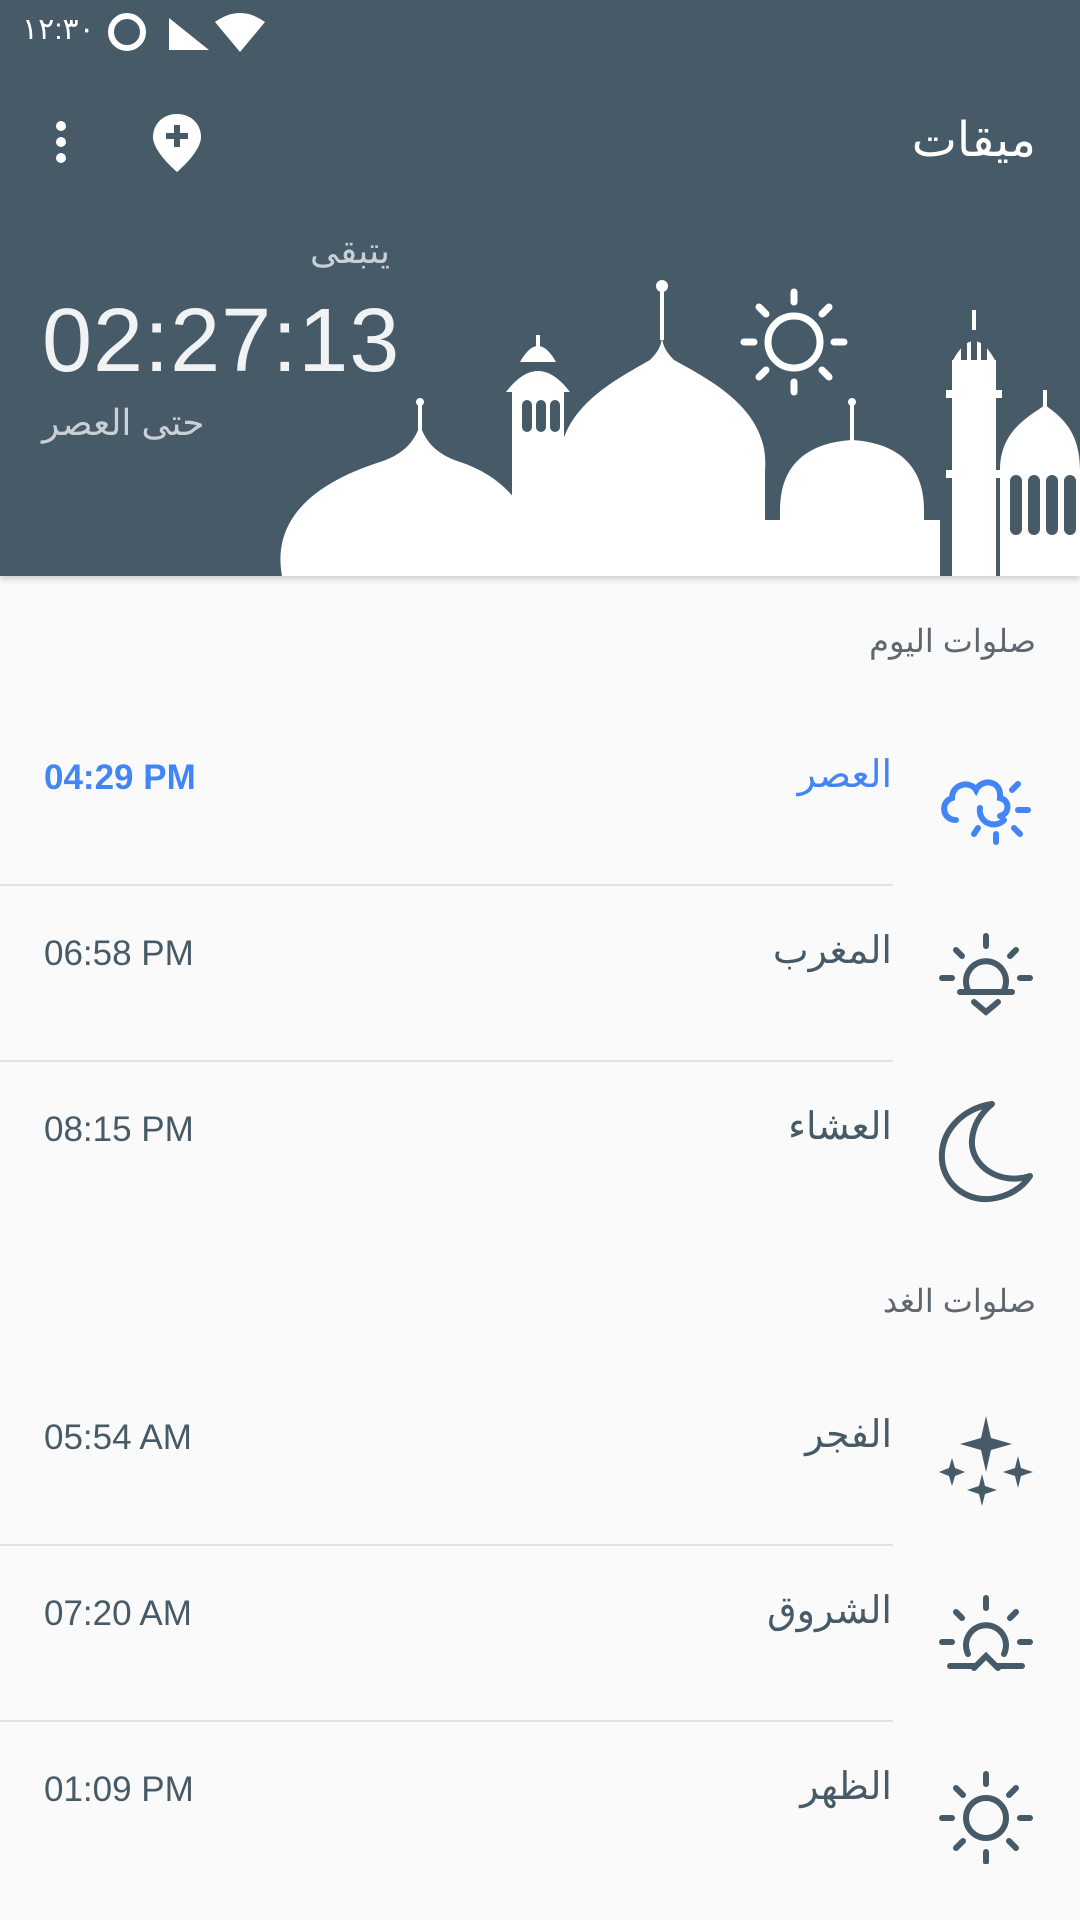  What do you see at coordinates (680, 407) in the screenshot?
I see `mosque-skyline-illustration` at bounding box center [680, 407].